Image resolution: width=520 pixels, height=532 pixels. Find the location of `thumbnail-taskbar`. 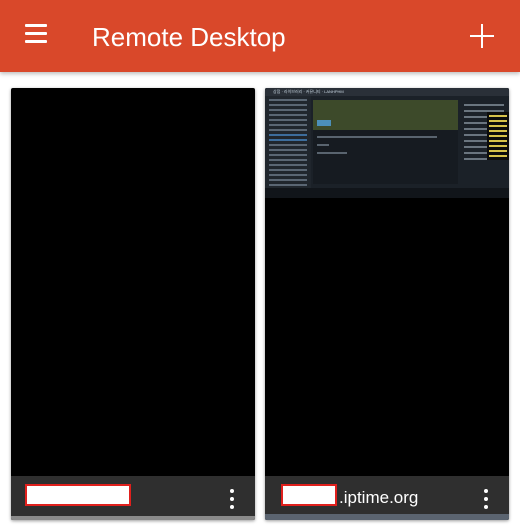

thumbnail-taskbar is located at coordinates (387, 517).